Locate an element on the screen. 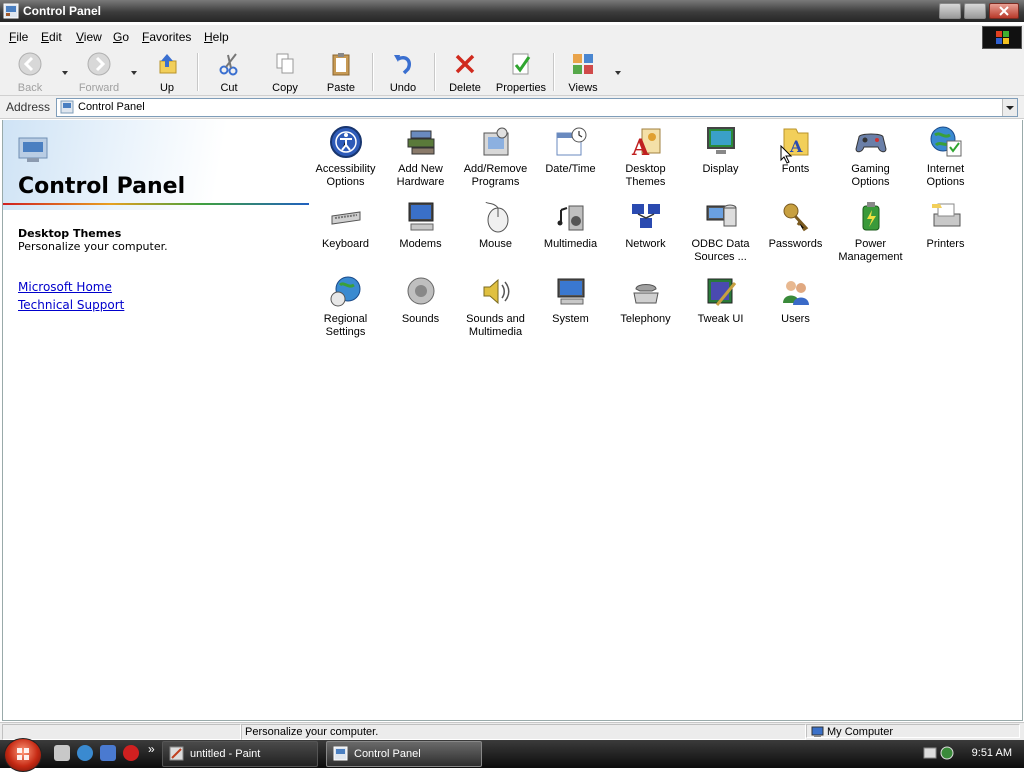  taskbar: » untitled - Paint Control Panel 9:51 AM is located at coordinates (512, 755).